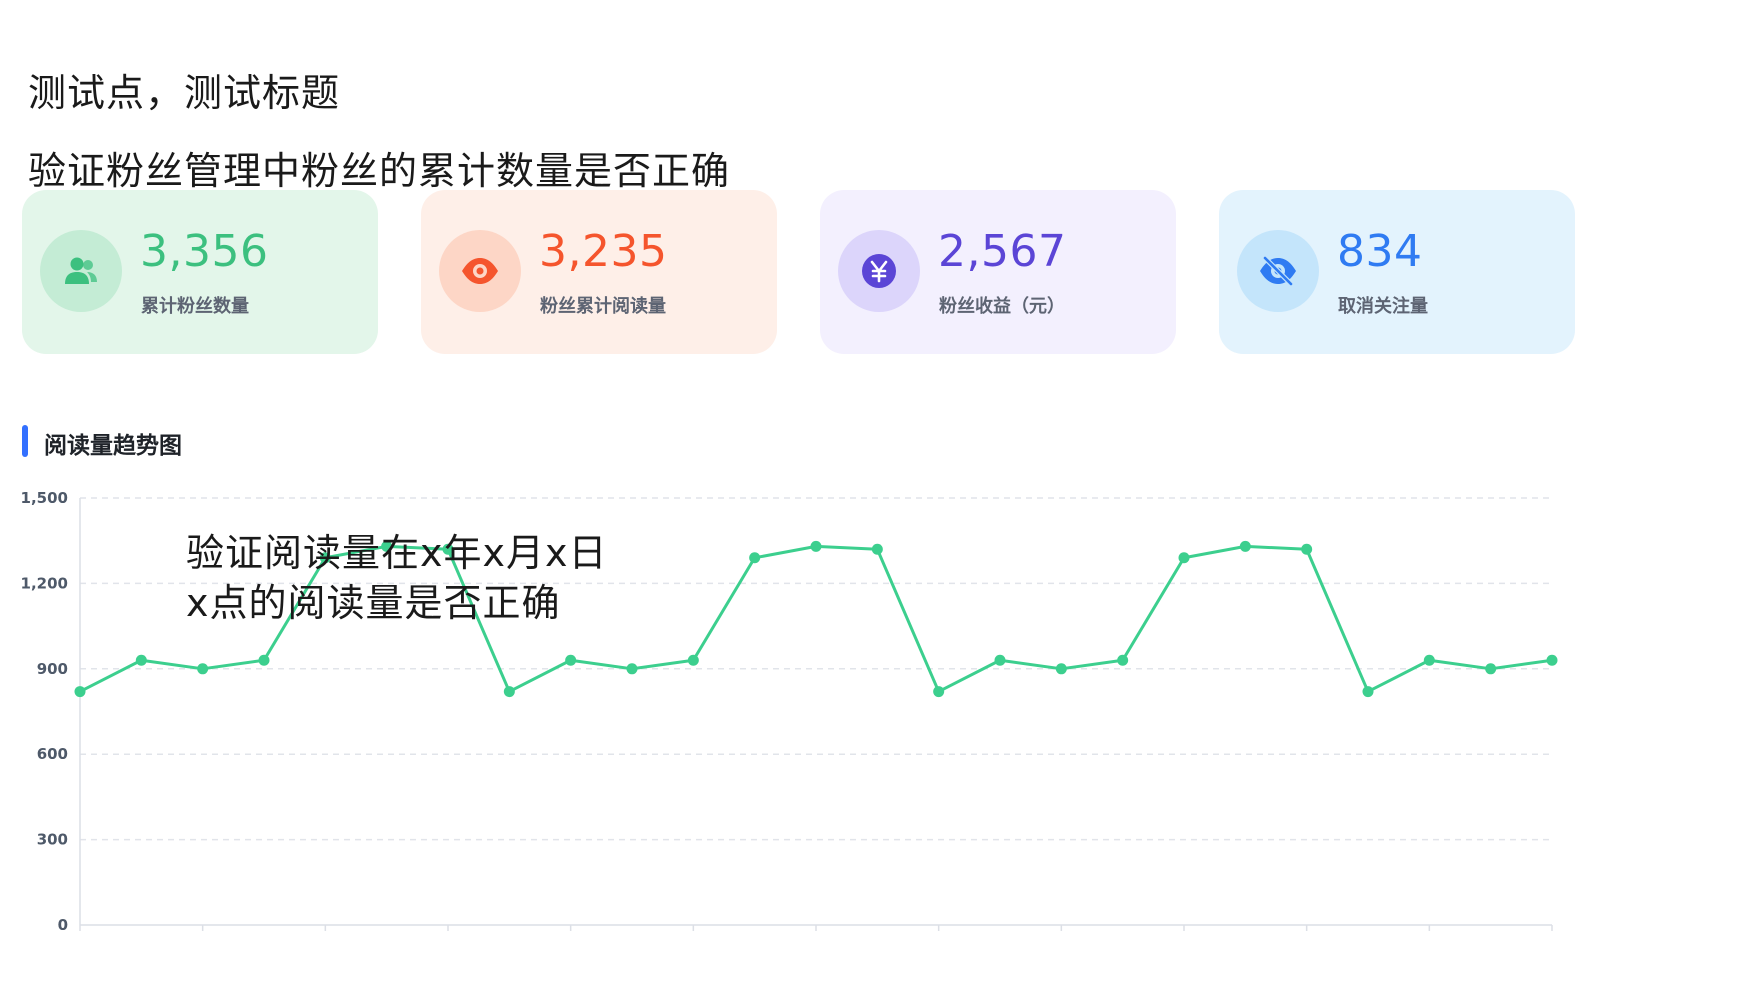 Image resolution: width=1764 pixels, height=1002 pixels. I want to click on y-tick-label: 900, so click(52, 669).